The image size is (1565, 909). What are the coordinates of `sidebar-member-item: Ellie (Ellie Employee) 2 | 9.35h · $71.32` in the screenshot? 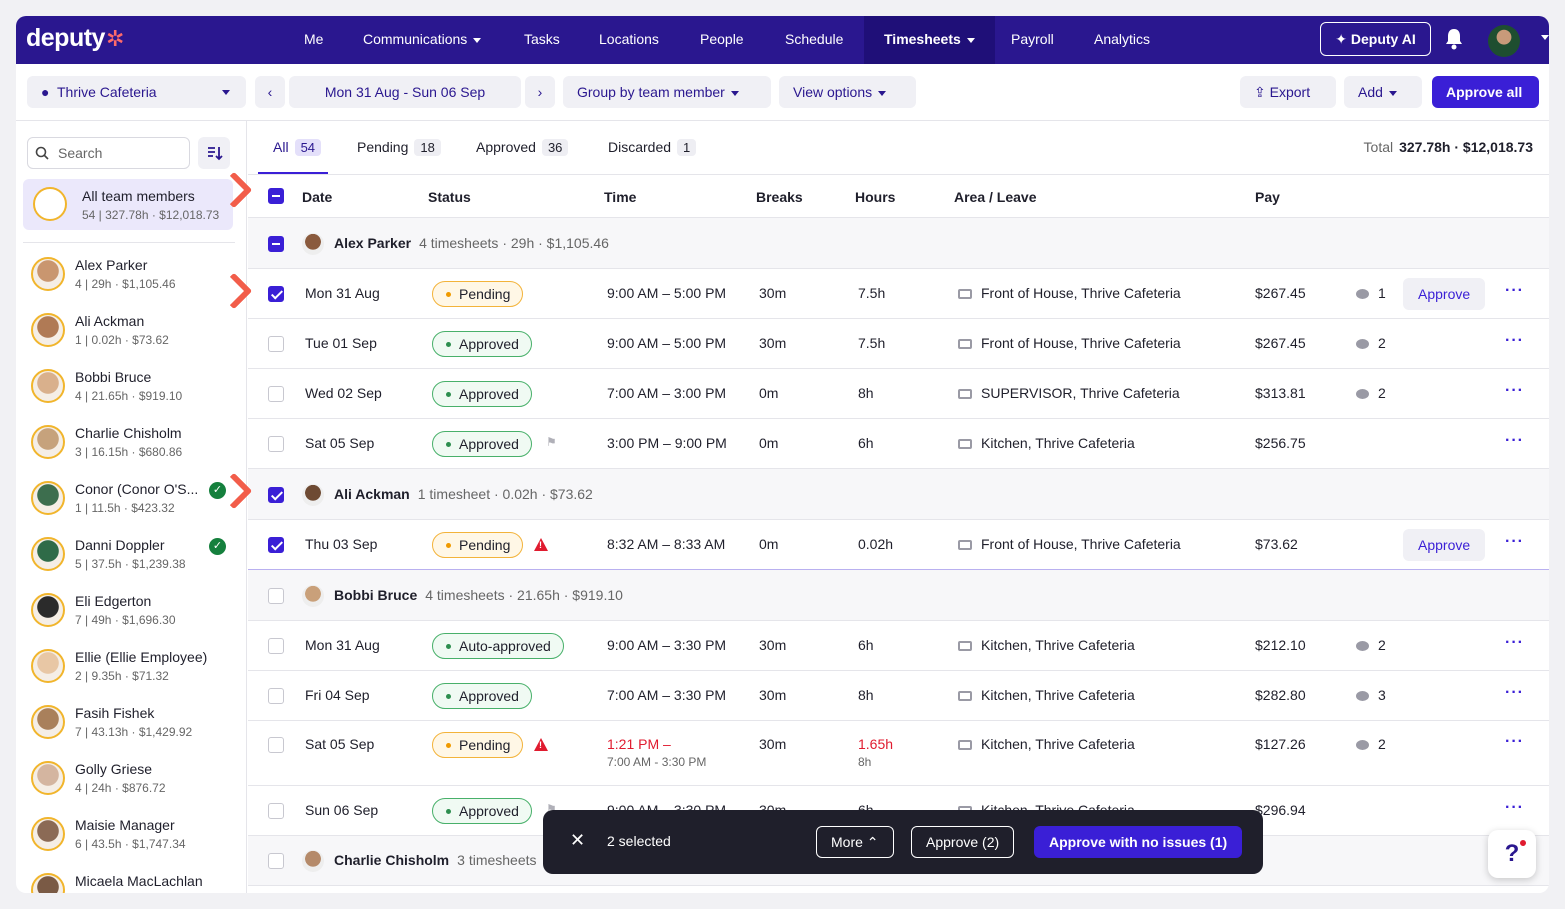 It's located at (131, 675).